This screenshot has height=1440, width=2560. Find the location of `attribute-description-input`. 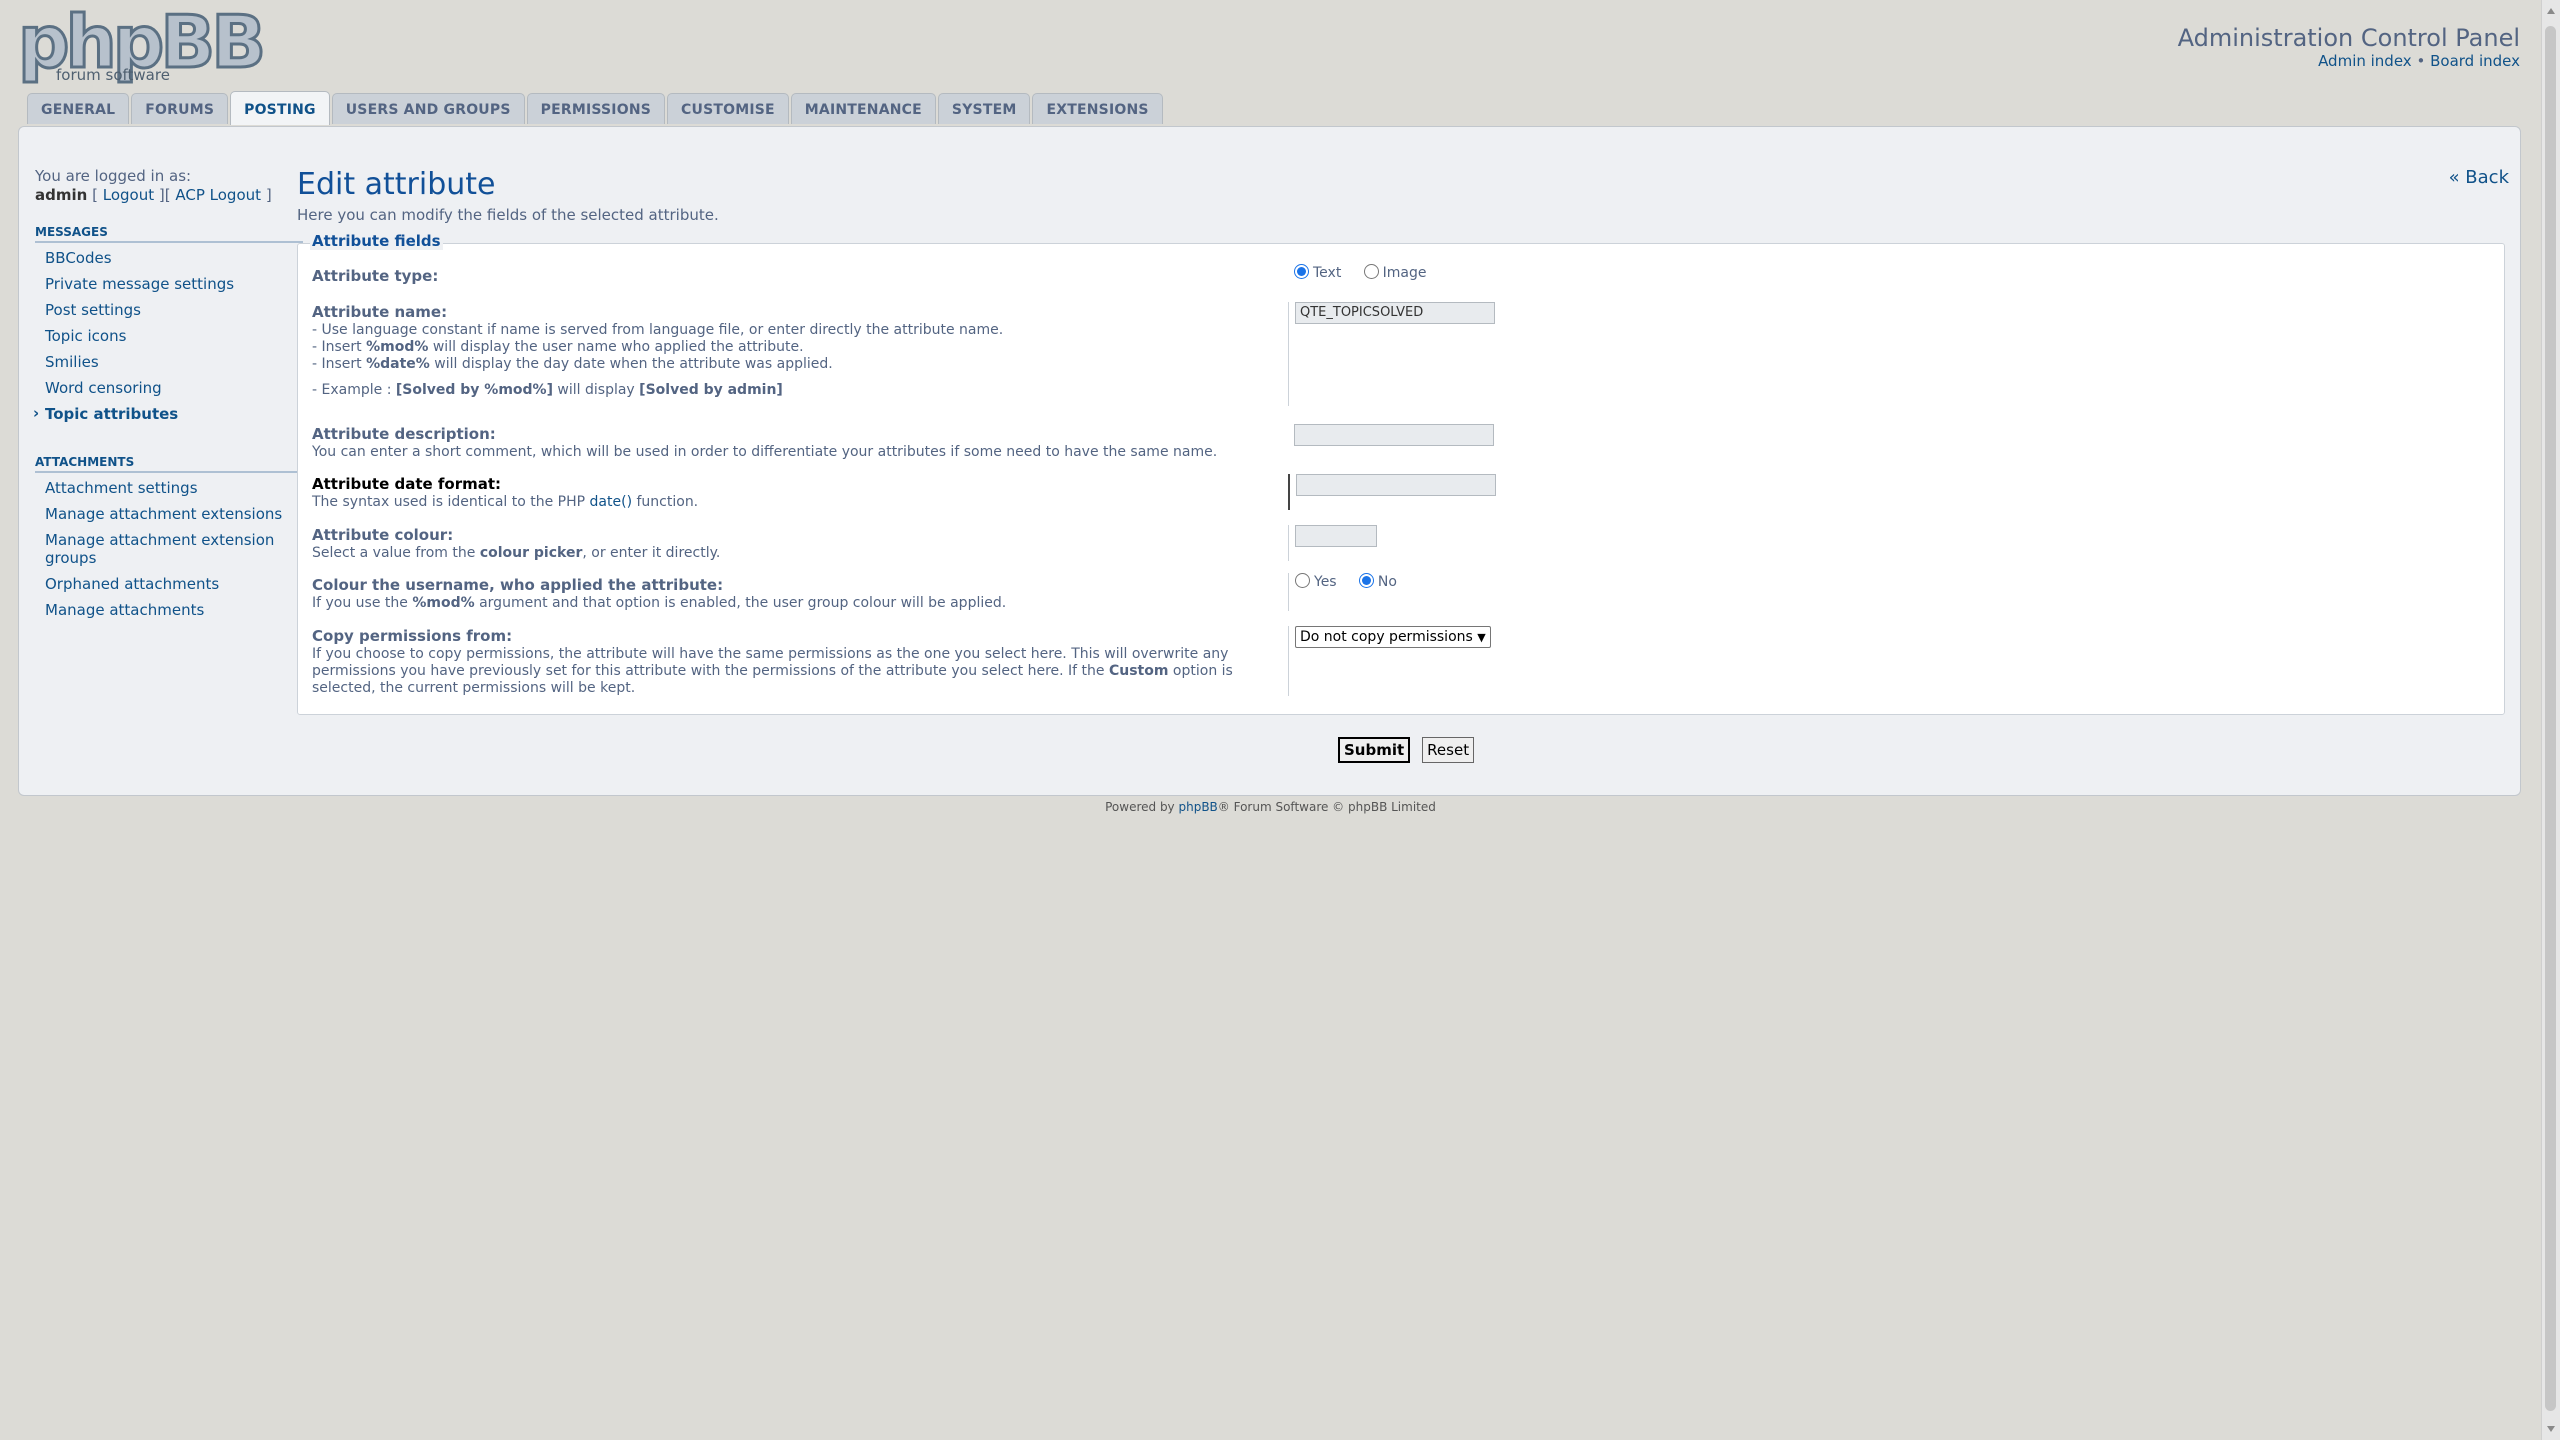

attribute-description-input is located at coordinates (1394, 435).